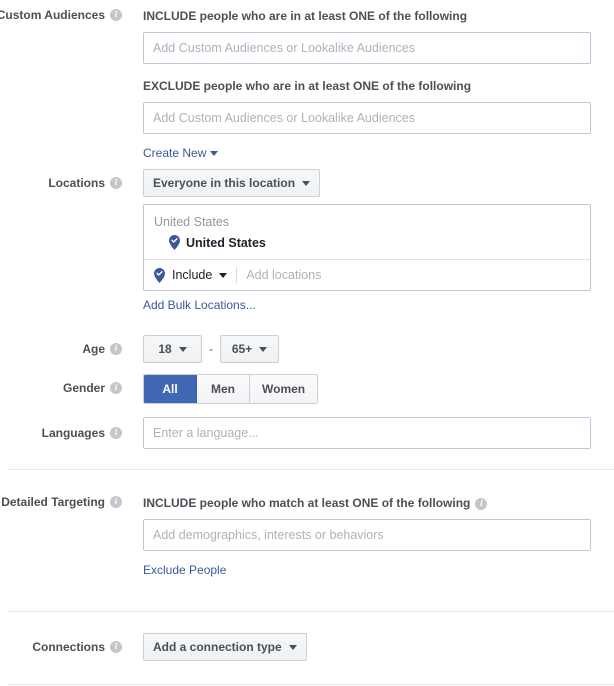 The image size is (614, 686). I want to click on connections-label: Connections, so click(64, 647).